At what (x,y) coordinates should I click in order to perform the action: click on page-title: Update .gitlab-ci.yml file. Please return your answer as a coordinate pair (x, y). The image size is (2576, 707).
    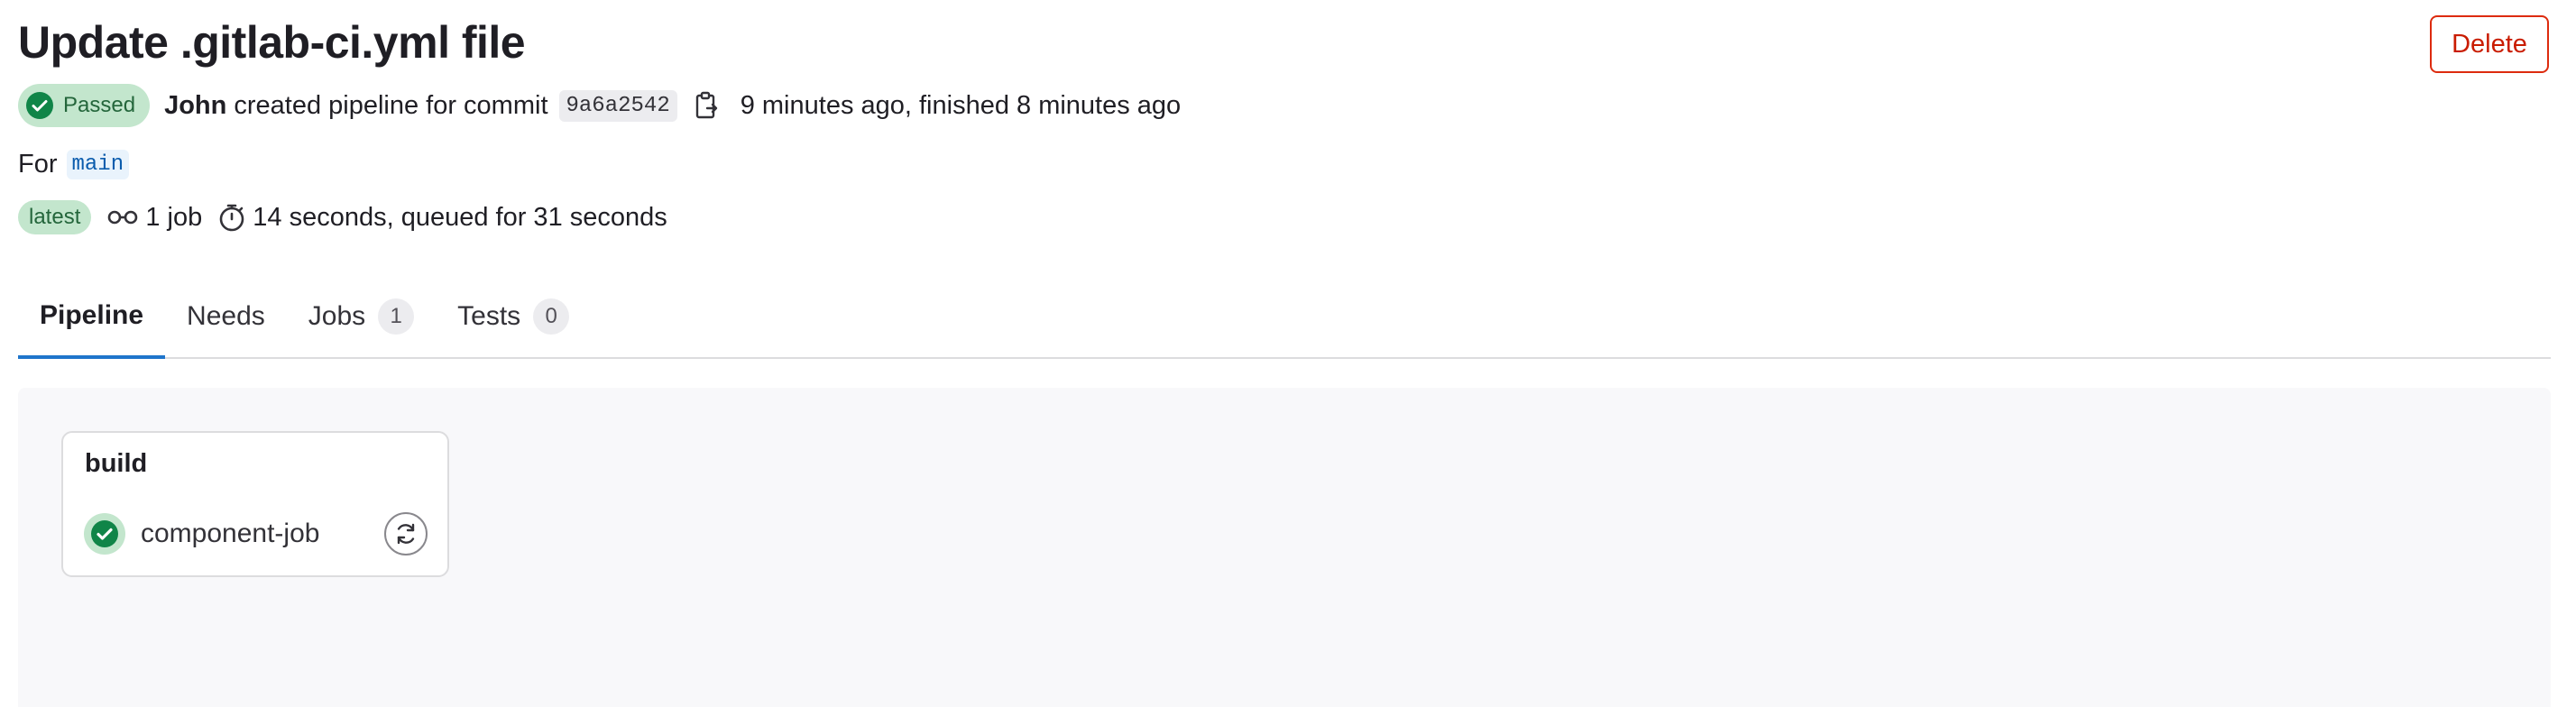
    Looking at the image, I should click on (272, 43).